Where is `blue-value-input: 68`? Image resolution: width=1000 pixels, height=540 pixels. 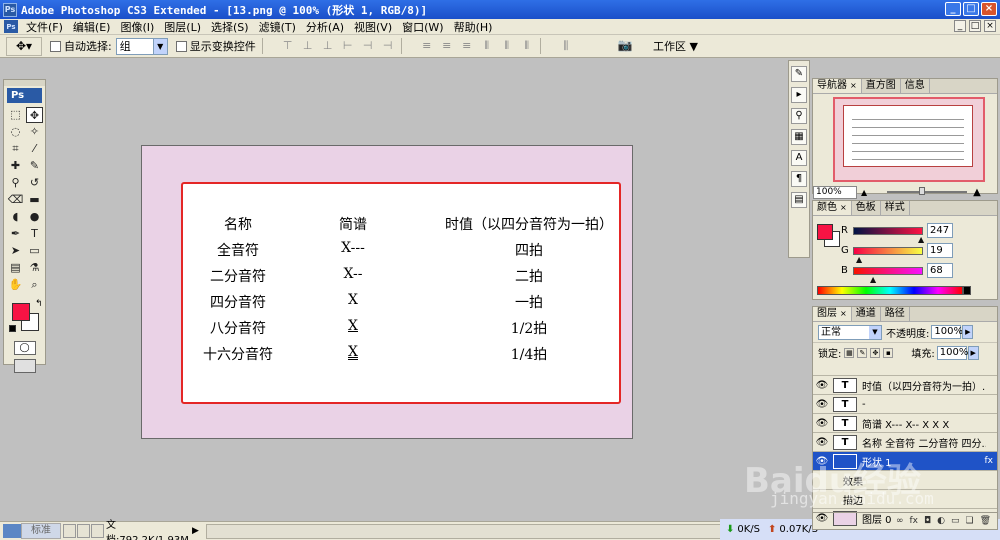
blue-value-input: 68 is located at coordinates (940, 270).